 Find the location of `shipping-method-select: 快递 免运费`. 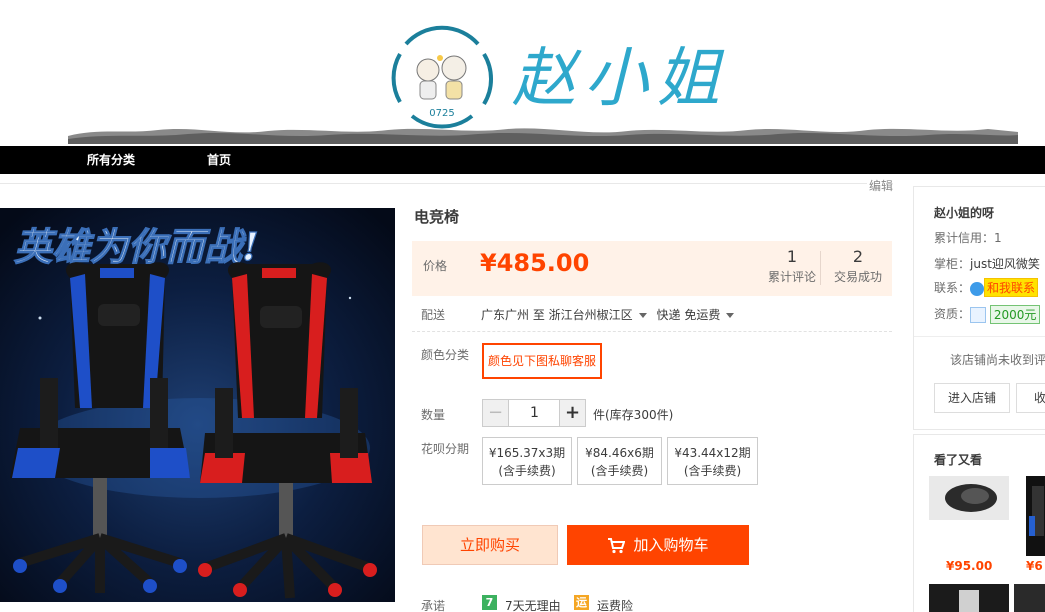

shipping-method-select: 快递 免运费 is located at coordinates (699, 315).